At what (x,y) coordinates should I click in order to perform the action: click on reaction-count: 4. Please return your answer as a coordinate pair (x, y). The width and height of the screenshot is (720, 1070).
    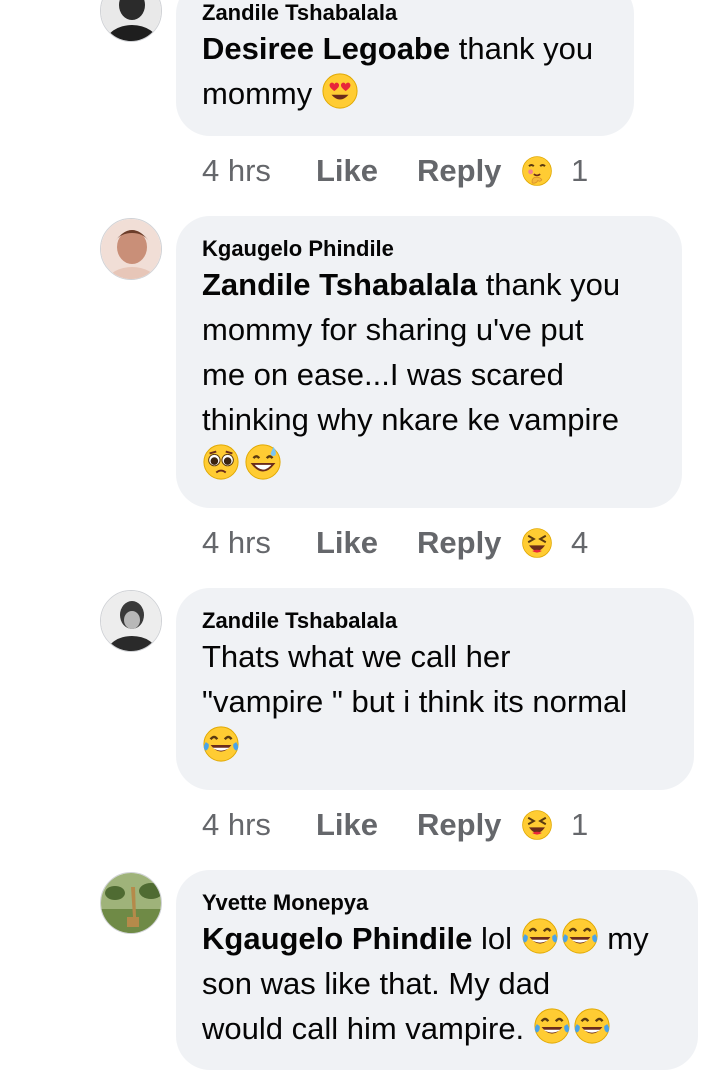
    Looking at the image, I should click on (579, 543).